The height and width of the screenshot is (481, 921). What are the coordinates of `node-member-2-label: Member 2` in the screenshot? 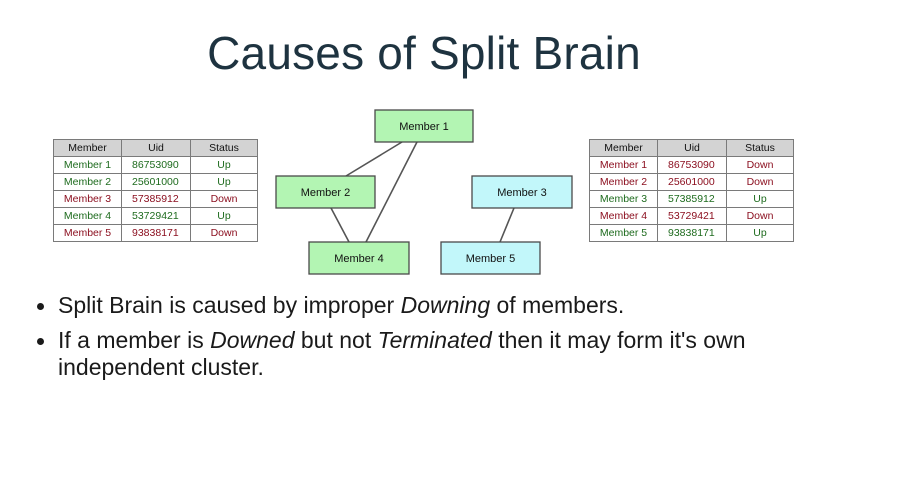 It's located at (326, 193).